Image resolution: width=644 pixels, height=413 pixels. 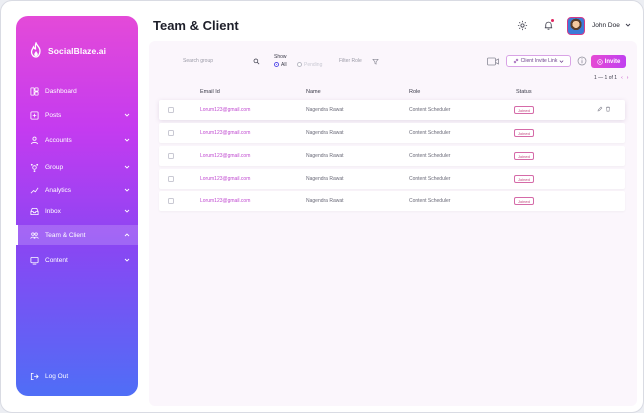 What do you see at coordinates (515, 61) in the screenshot?
I see `link-icon` at bounding box center [515, 61].